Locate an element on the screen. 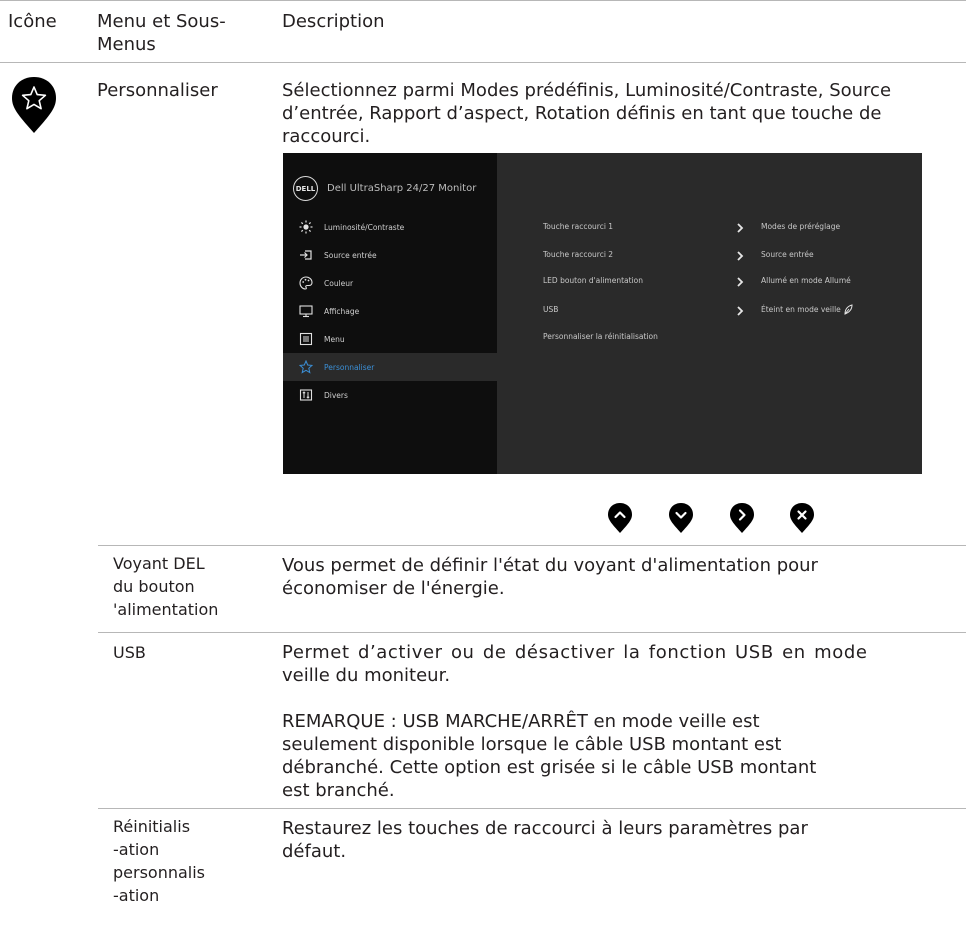 Image resolution: width=966 pixels, height=933 pixels. osd-option-value: Éteint en mode veille is located at coordinates (801, 309).